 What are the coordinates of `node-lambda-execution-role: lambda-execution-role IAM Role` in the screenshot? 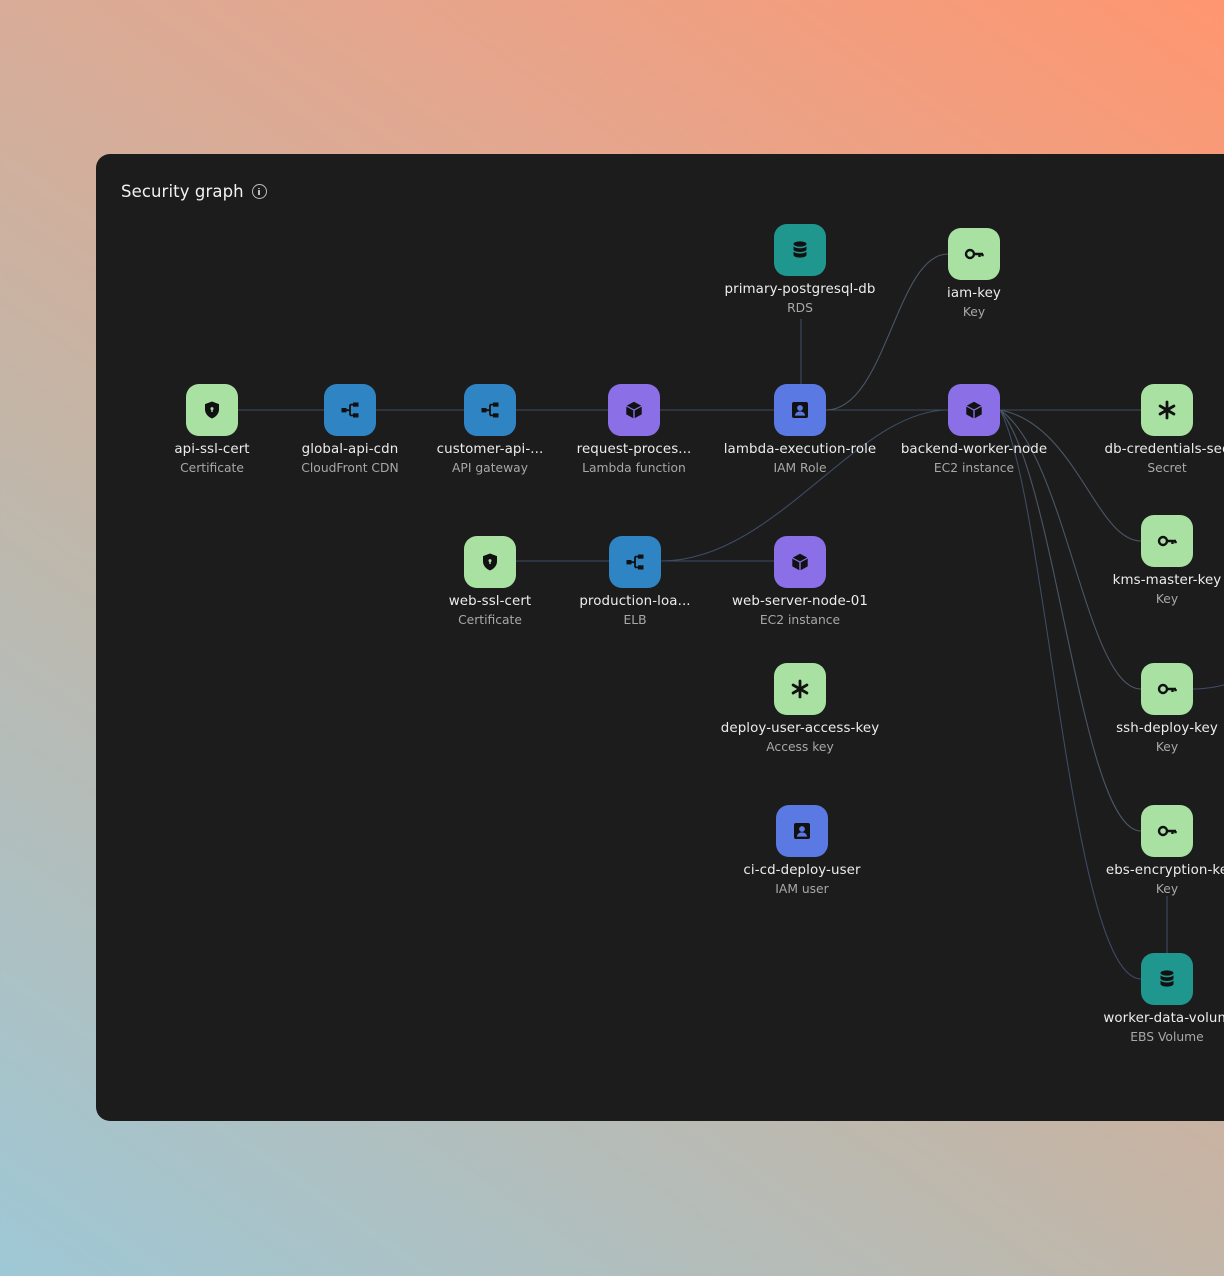 It's located at (800, 429).